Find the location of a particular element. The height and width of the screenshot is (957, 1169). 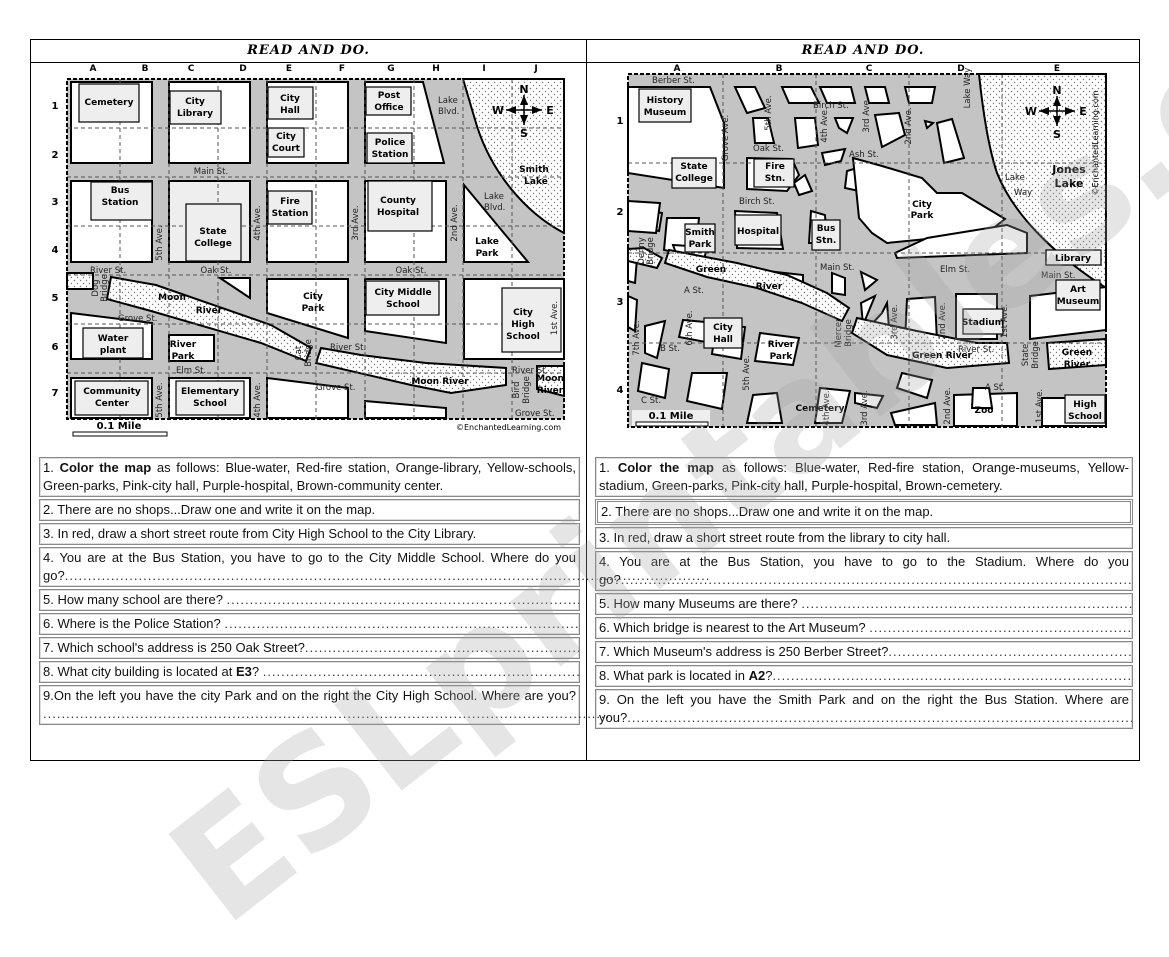

right-column-labels: A B C D E is located at coordinates (867, 69).